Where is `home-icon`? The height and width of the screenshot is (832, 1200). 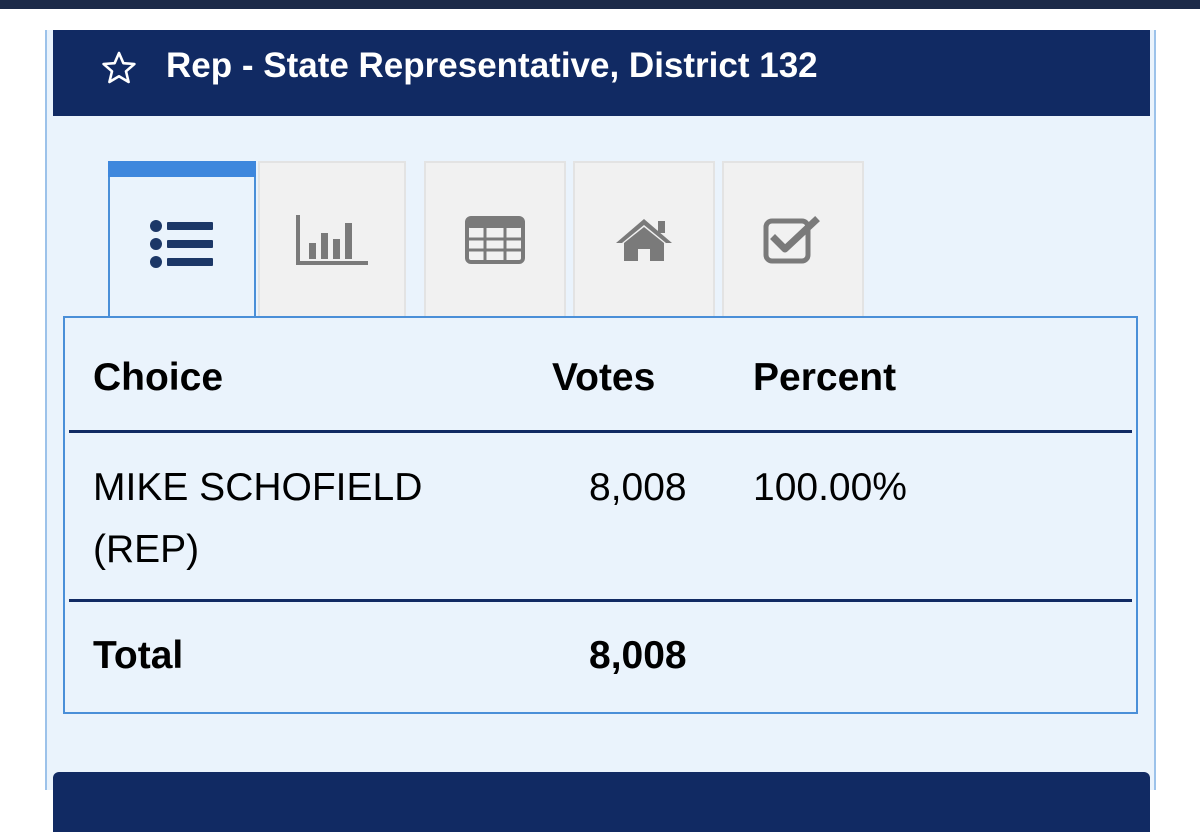
home-icon is located at coordinates (644, 240).